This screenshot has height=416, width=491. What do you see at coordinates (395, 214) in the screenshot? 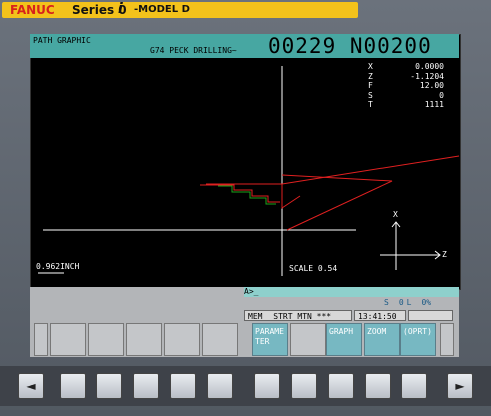
I see `x-axis-label: X` at bounding box center [395, 214].